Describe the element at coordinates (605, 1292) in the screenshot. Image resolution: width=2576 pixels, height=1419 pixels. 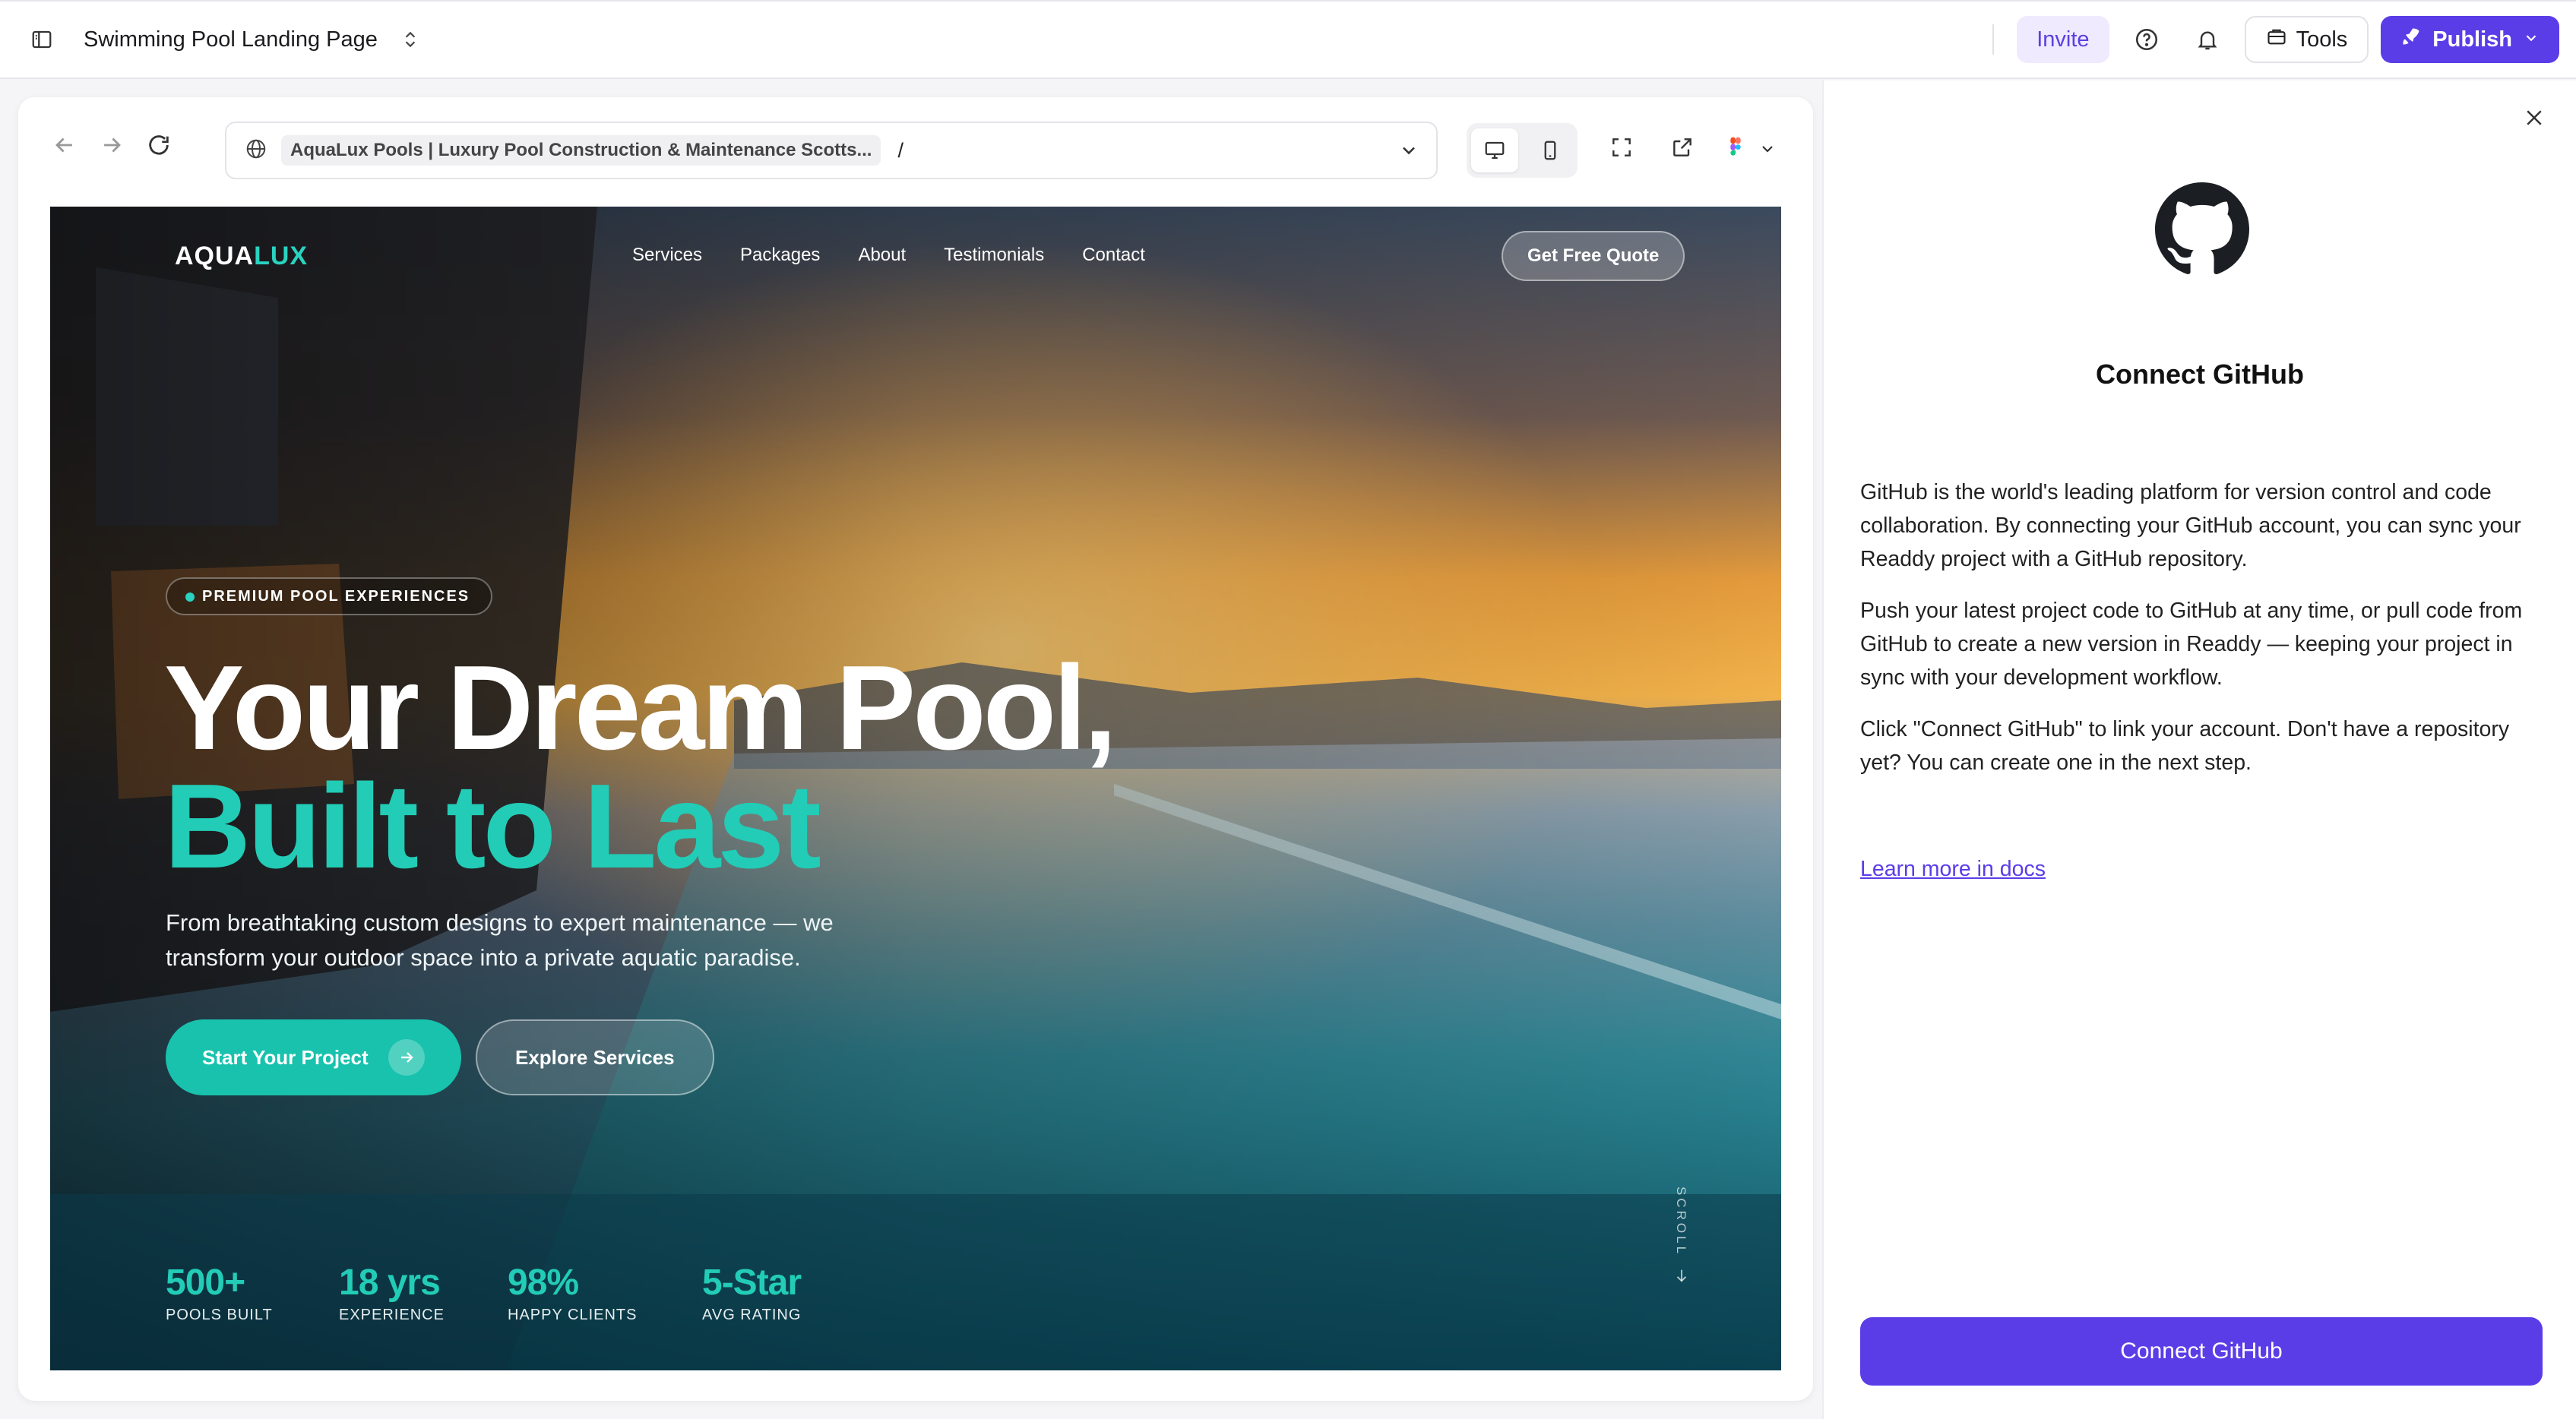
I see `stat-item: 98% HAPPY CLIENTS` at that location.